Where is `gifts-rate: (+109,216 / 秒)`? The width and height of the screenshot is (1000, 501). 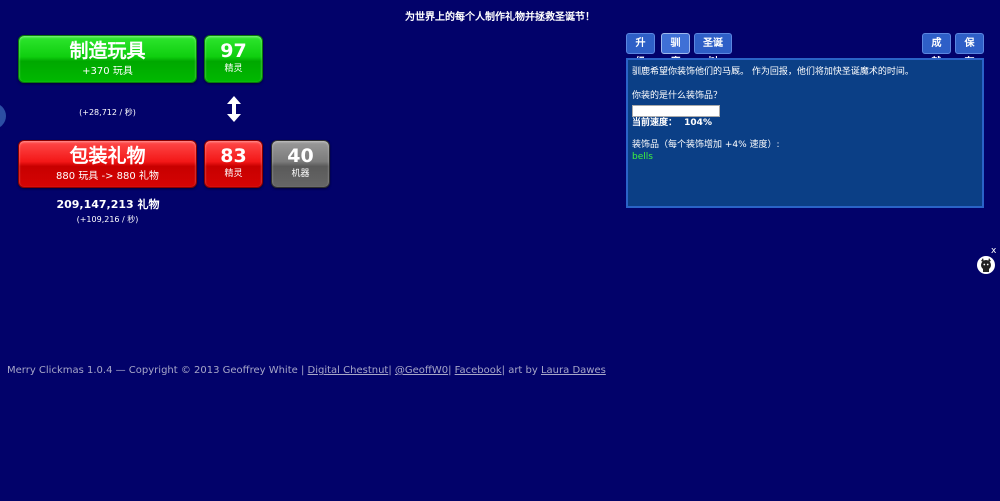
gifts-rate: (+109,216 / 秒) is located at coordinates (107, 219).